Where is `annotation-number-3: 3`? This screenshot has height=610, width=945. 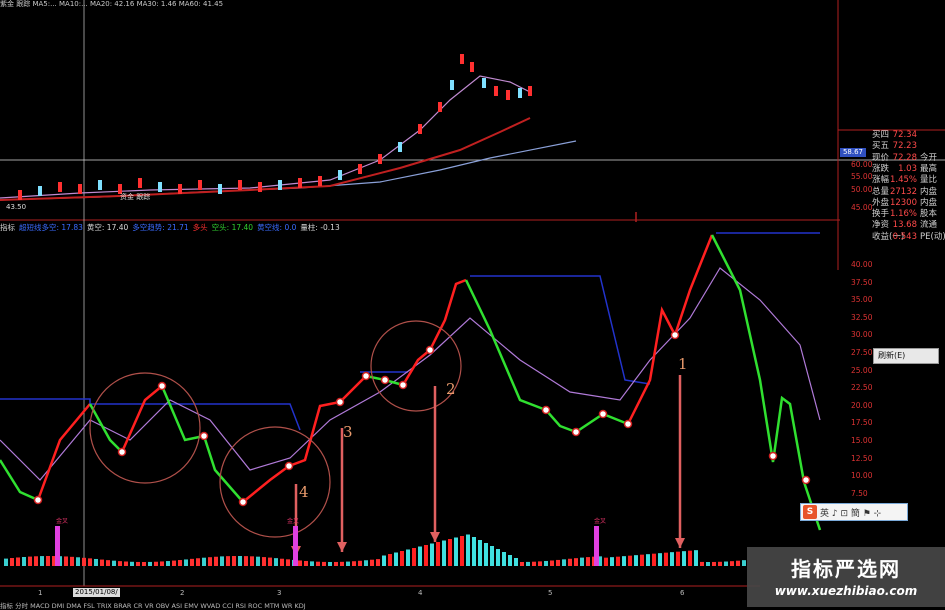 annotation-number-3: 3 is located at coordinates (348, 432).